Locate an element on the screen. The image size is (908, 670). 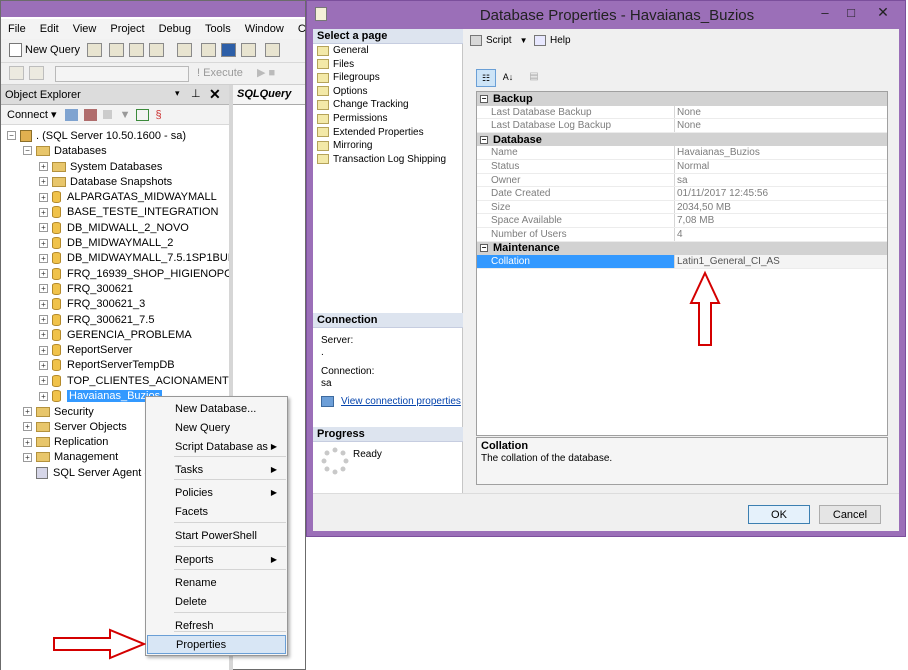
categorized-icon: ☷ is located at coordinates (486, 78).